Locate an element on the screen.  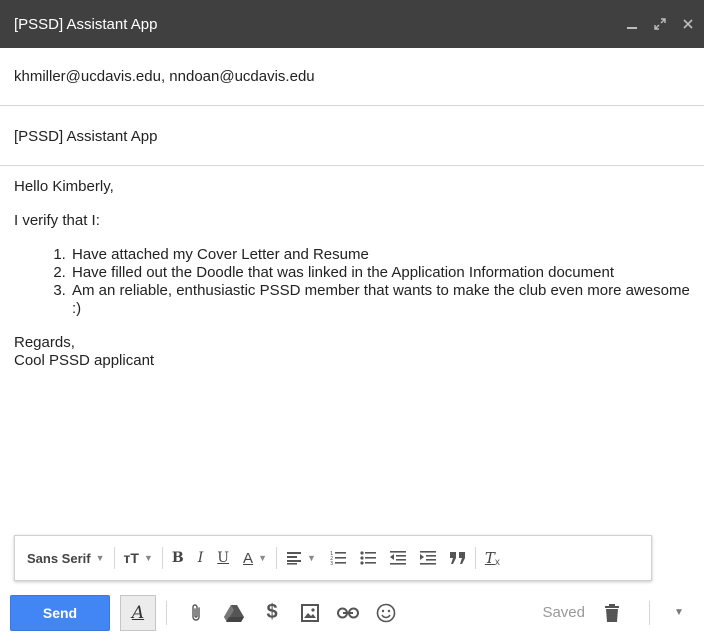
insert-link-button is located at coordinates (348, 613).